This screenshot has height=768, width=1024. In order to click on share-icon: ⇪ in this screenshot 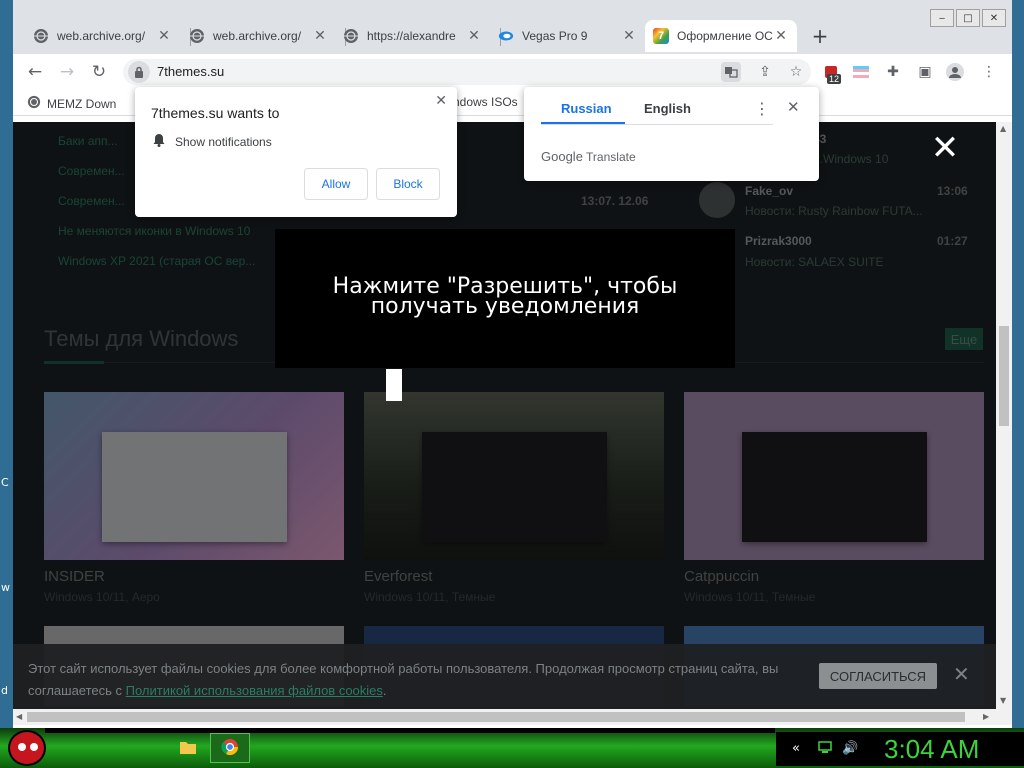, I will do `click(765, 72)`.